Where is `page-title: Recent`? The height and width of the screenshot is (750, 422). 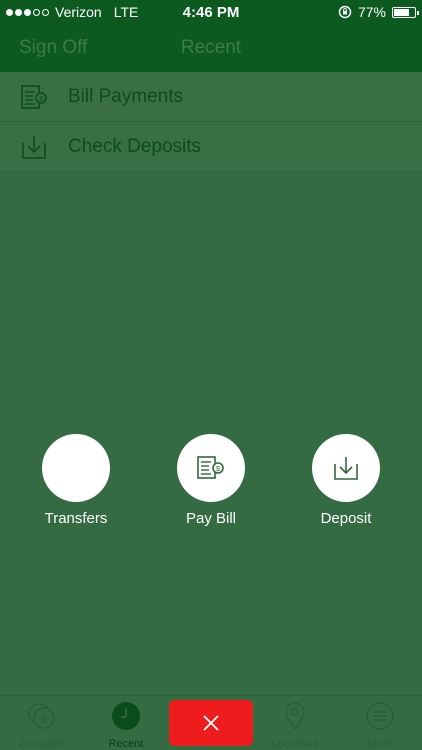
page-title: Recent is located at coordinates (211, 47).